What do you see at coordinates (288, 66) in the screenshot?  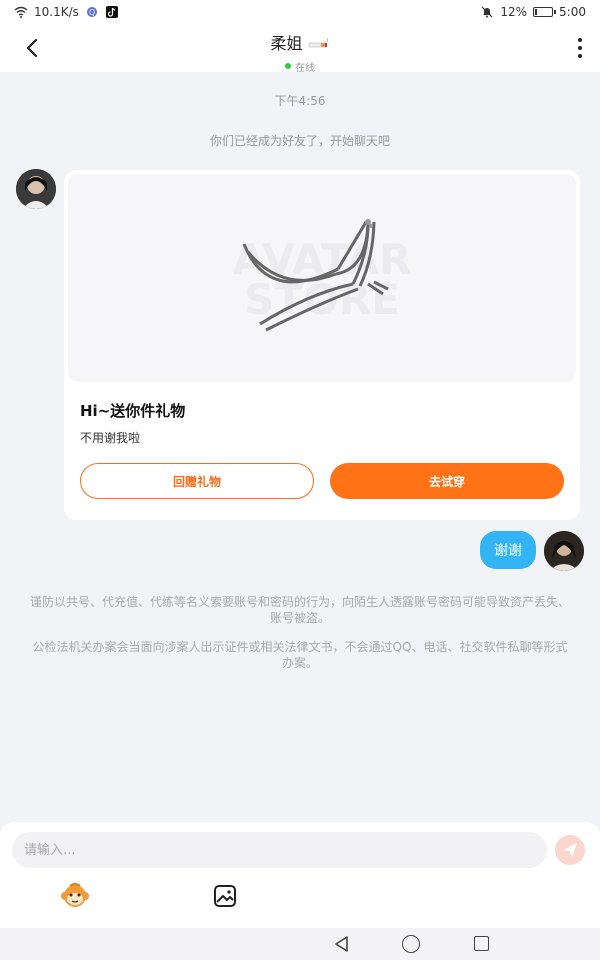 I see `online-dot` at bounding box center [288, 66].